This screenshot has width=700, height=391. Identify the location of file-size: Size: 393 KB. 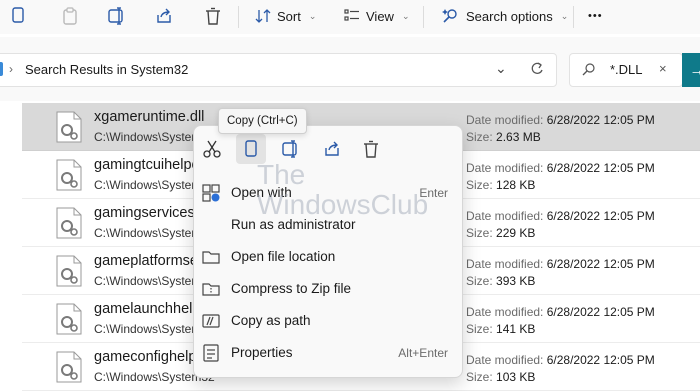
(501, 281).